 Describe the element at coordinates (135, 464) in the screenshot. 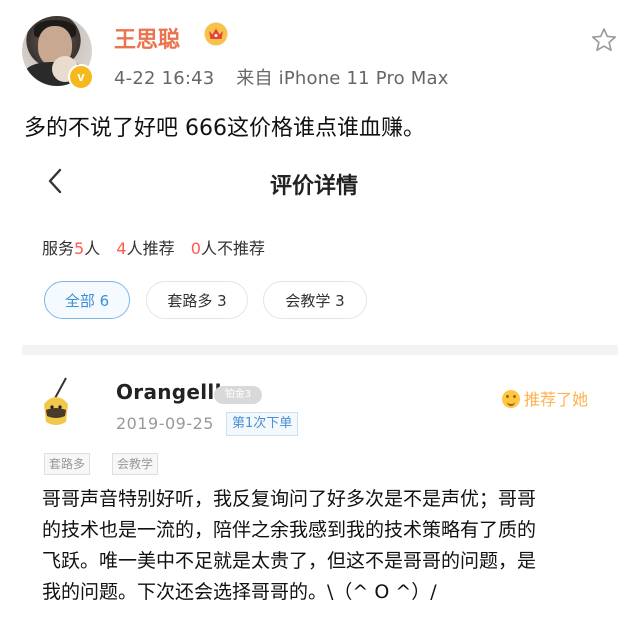

I see `review-tag: 会教学` at that location.